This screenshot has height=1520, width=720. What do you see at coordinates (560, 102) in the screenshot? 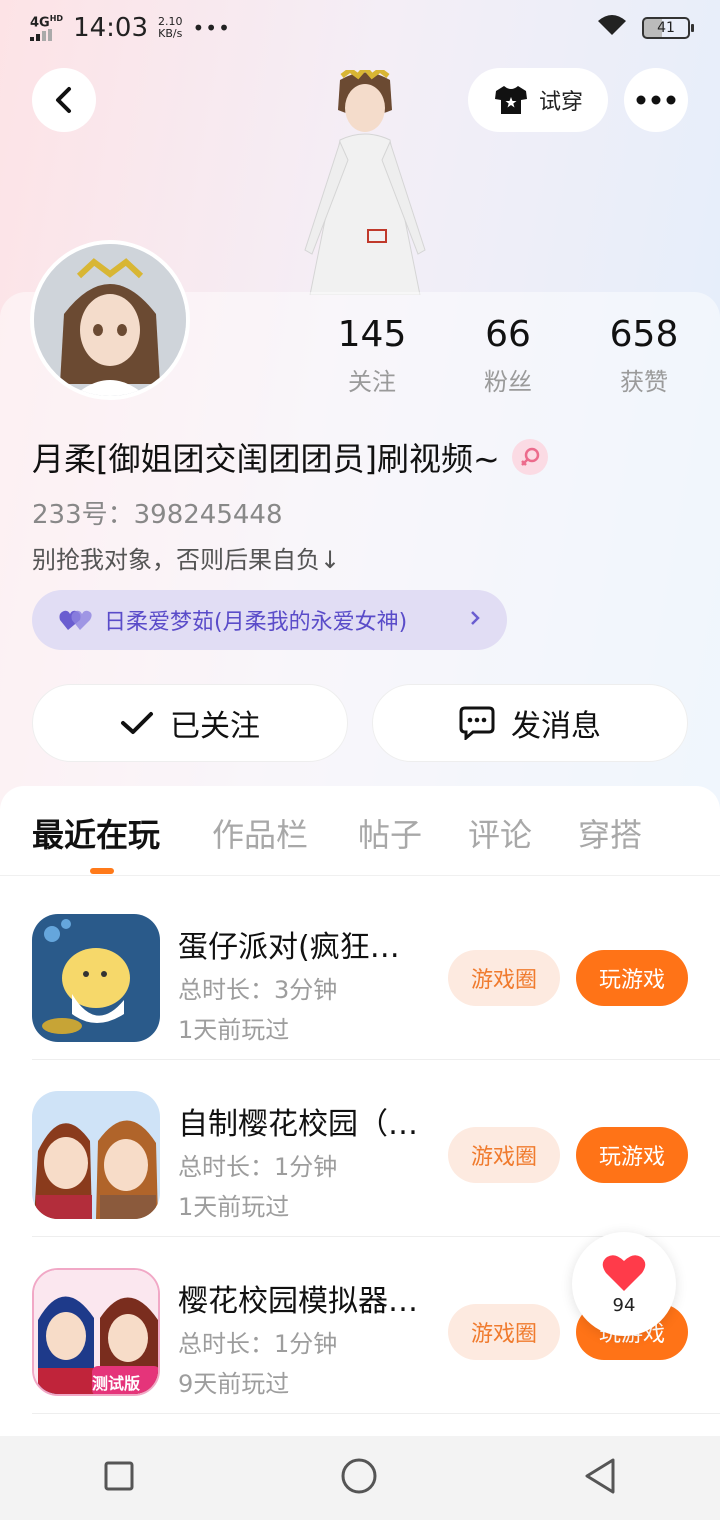
I see `try-on-label: 试穿` at bounding box center [560, 102].